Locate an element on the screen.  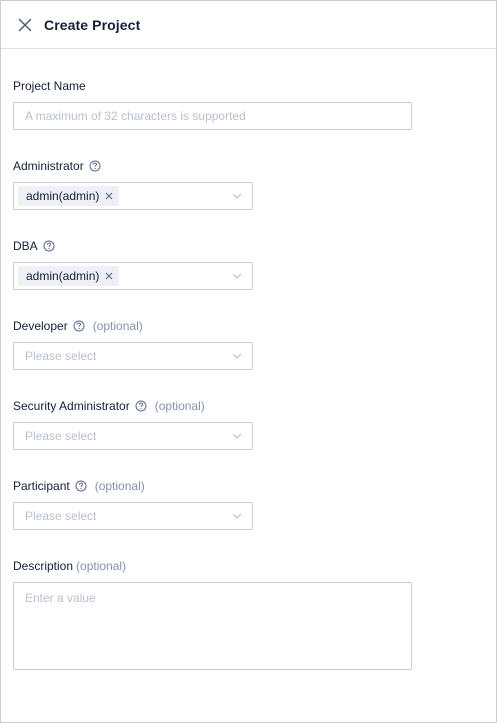
participant-select: Please select is located at coordinates (133, 516).